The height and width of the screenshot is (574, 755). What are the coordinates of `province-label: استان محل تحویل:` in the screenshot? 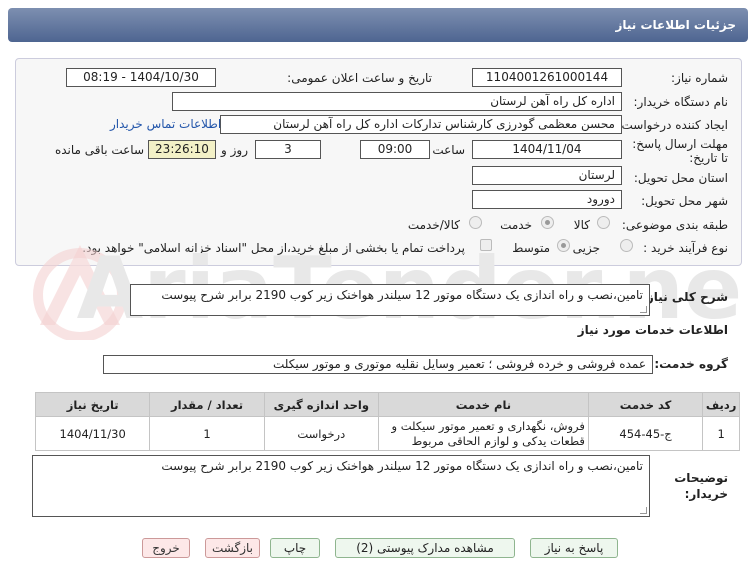 It's located at (680, 178).